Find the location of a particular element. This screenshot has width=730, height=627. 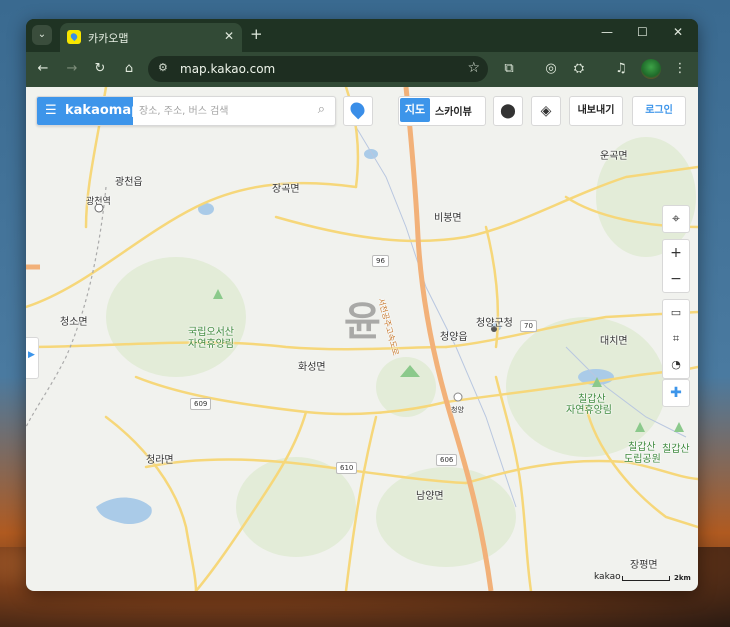

crosshair-icon: ⌖ is located at coordinates (676, 219).